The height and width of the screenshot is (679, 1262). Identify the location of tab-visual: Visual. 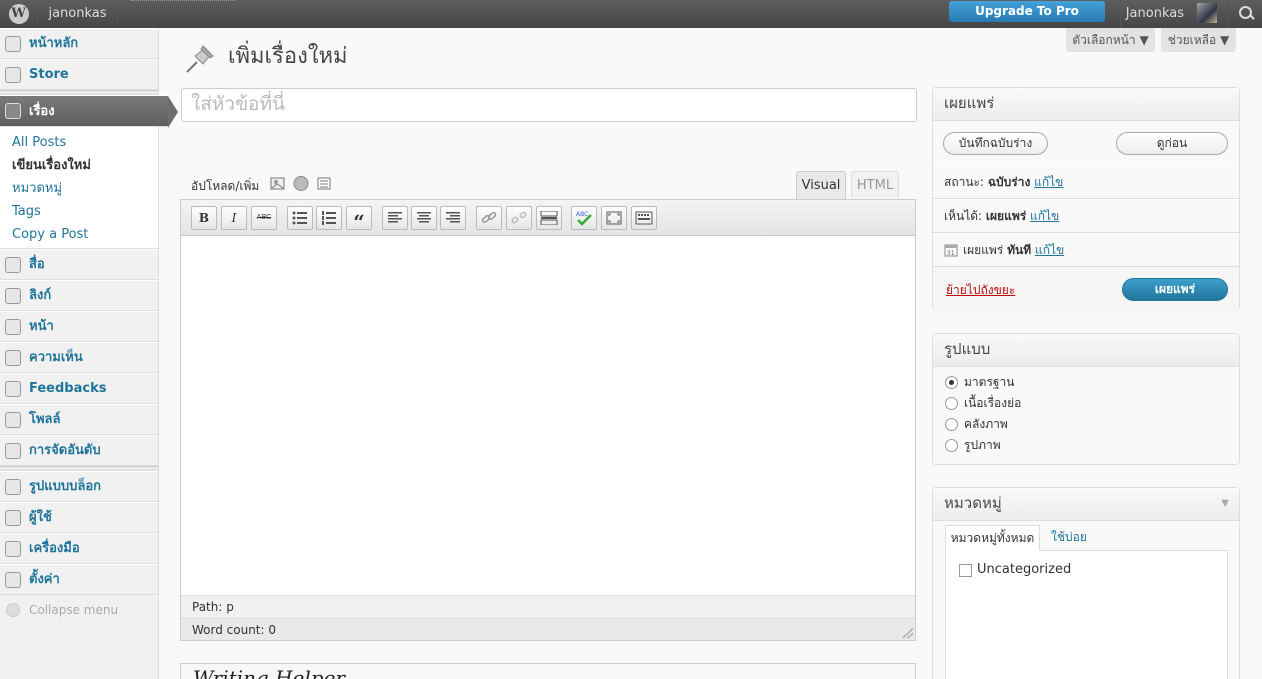
(821, 185).